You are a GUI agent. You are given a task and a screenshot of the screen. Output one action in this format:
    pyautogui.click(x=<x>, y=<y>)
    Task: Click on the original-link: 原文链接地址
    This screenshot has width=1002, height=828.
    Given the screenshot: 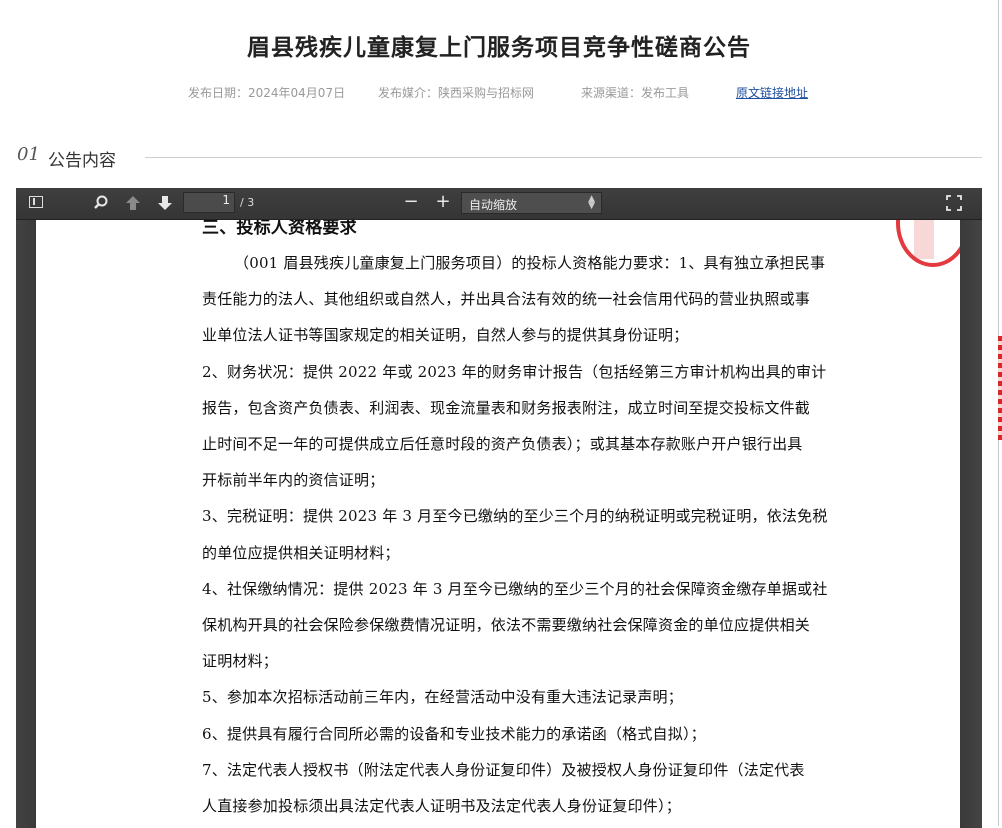 What is the action you would take?
    pyautogui.click(x=772, y=92)
    